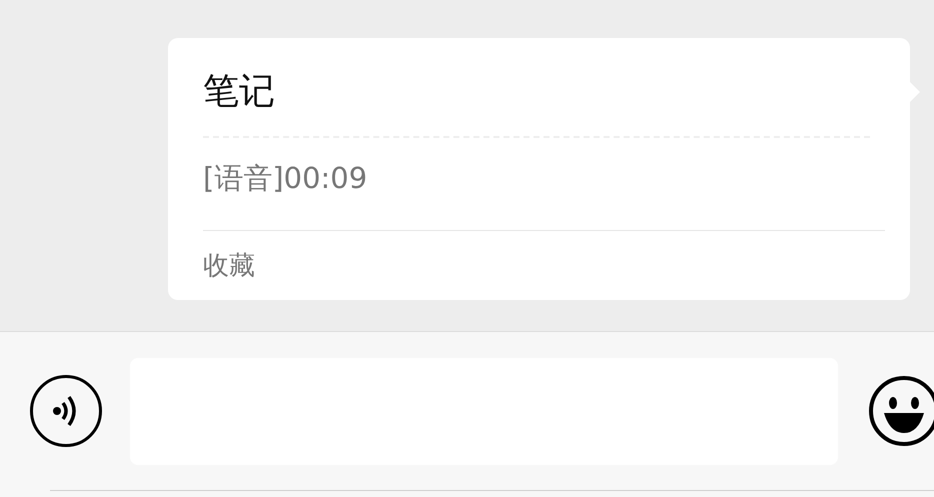 The image size is (934, 497). Describe the element at coordinates (66, 411) in the screenshot. I see `voice-button` at that location.